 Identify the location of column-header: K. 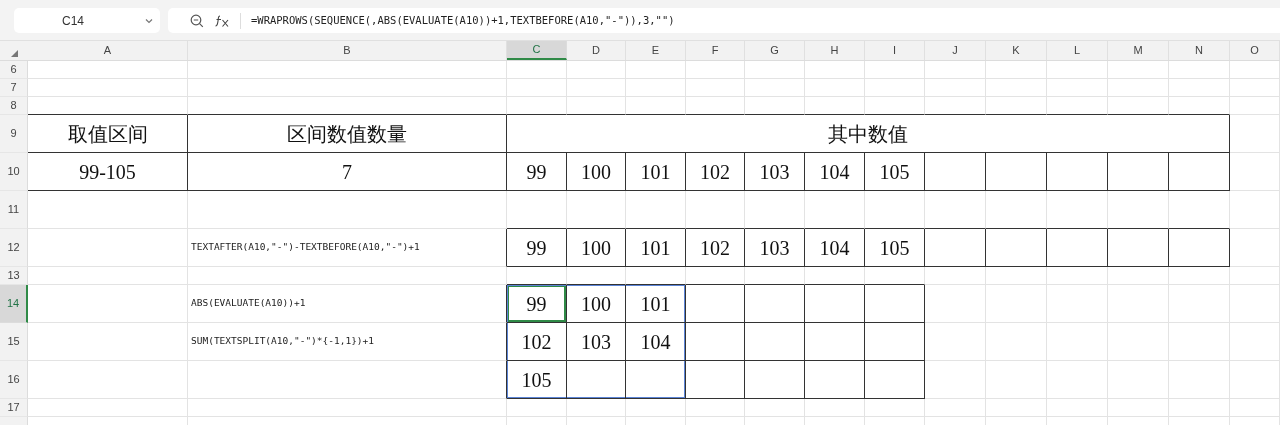
(1016, 50).